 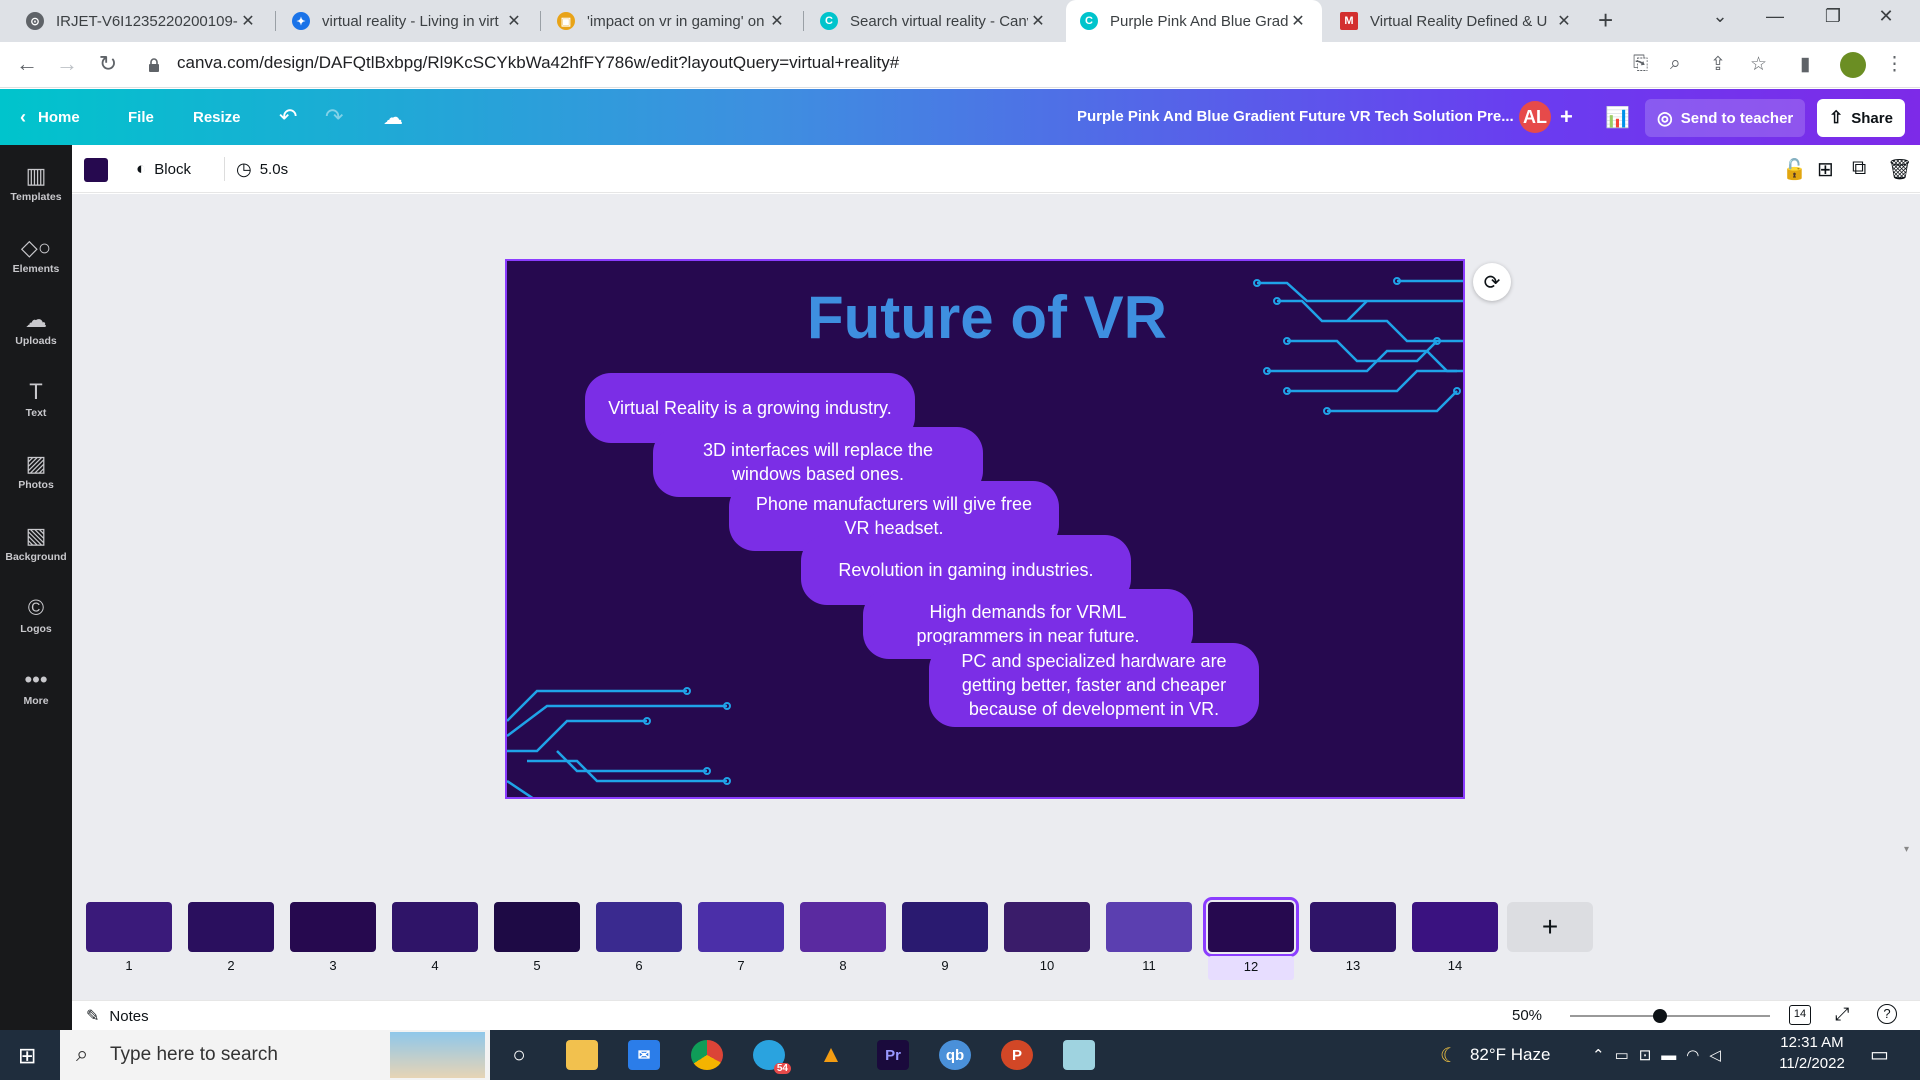 What do you see at coordinates (519, 1055) in the screenshot?
I see `task-view-icon: ○` at bounding box center [519, 1055].